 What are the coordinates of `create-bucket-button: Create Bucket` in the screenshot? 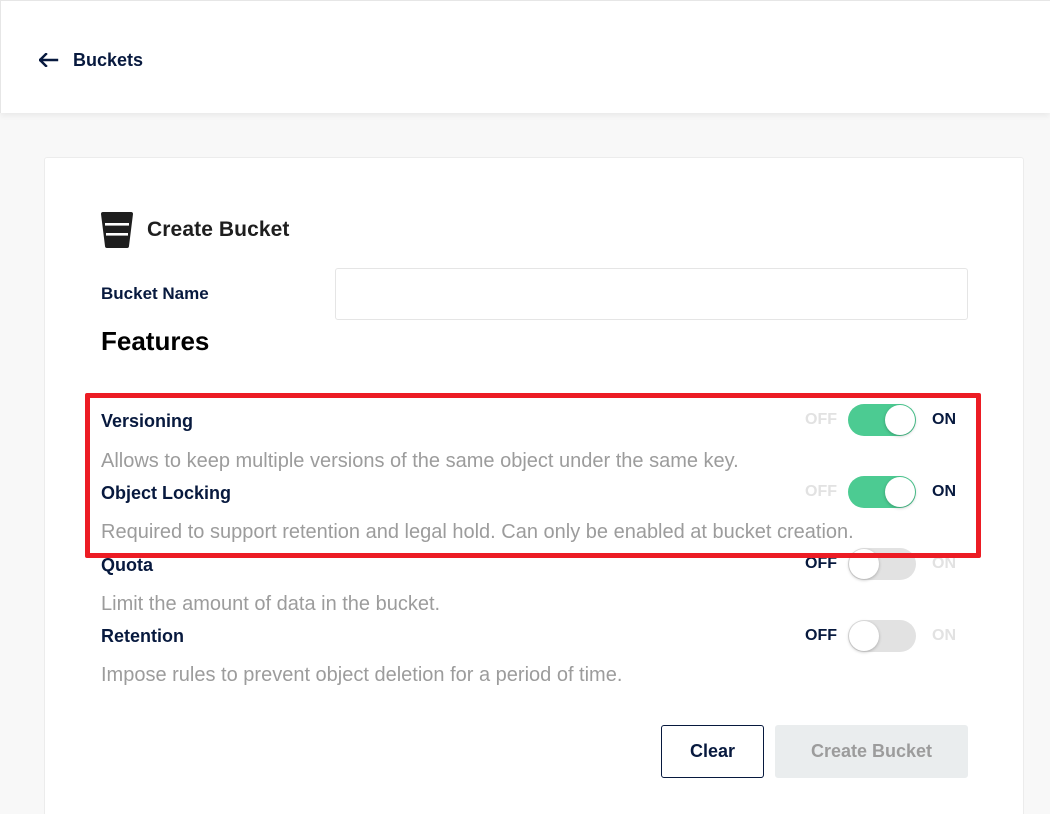 It's located at (871, 751).